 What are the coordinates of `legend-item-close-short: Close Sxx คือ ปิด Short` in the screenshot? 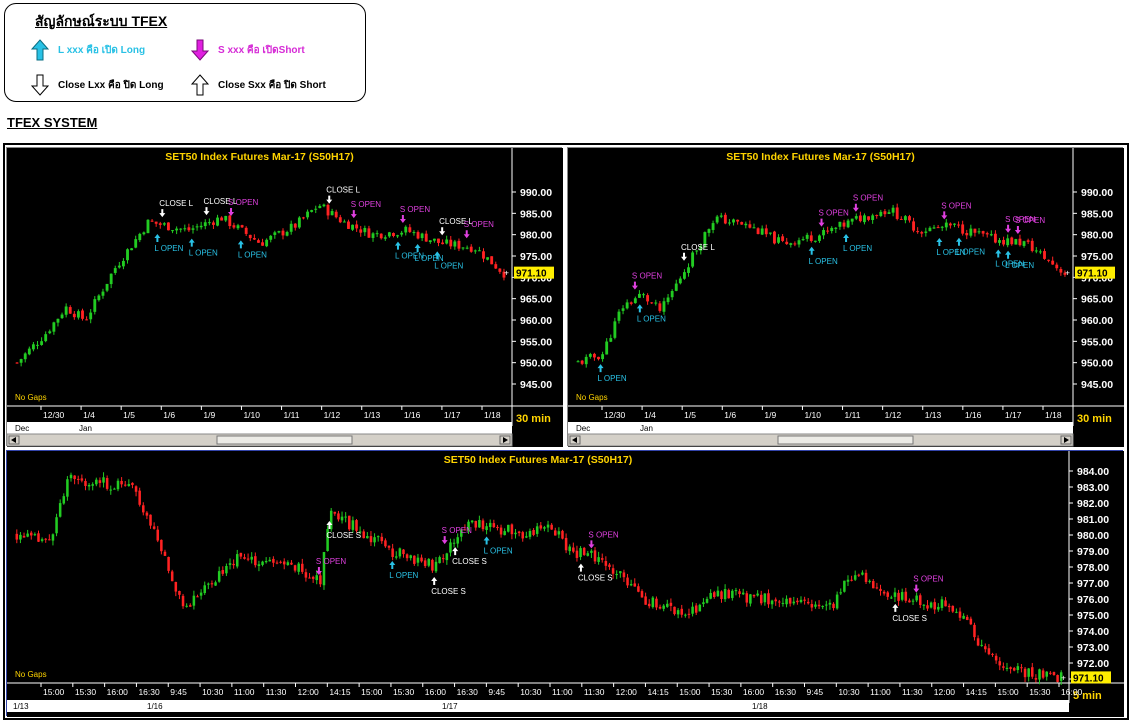 It's located at (258, 85).